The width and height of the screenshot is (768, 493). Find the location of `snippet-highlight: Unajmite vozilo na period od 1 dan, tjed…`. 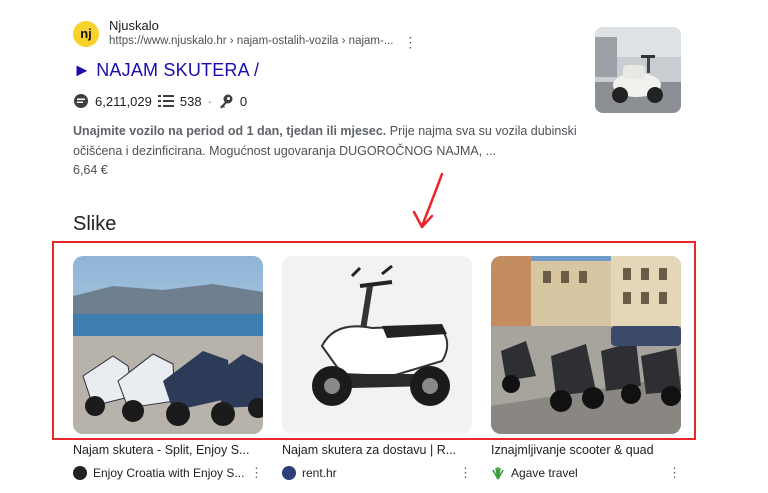

snippet-highlight: Unajmite vozilo na period od 1 dan, tjed… is located at coordinates (230, 131).